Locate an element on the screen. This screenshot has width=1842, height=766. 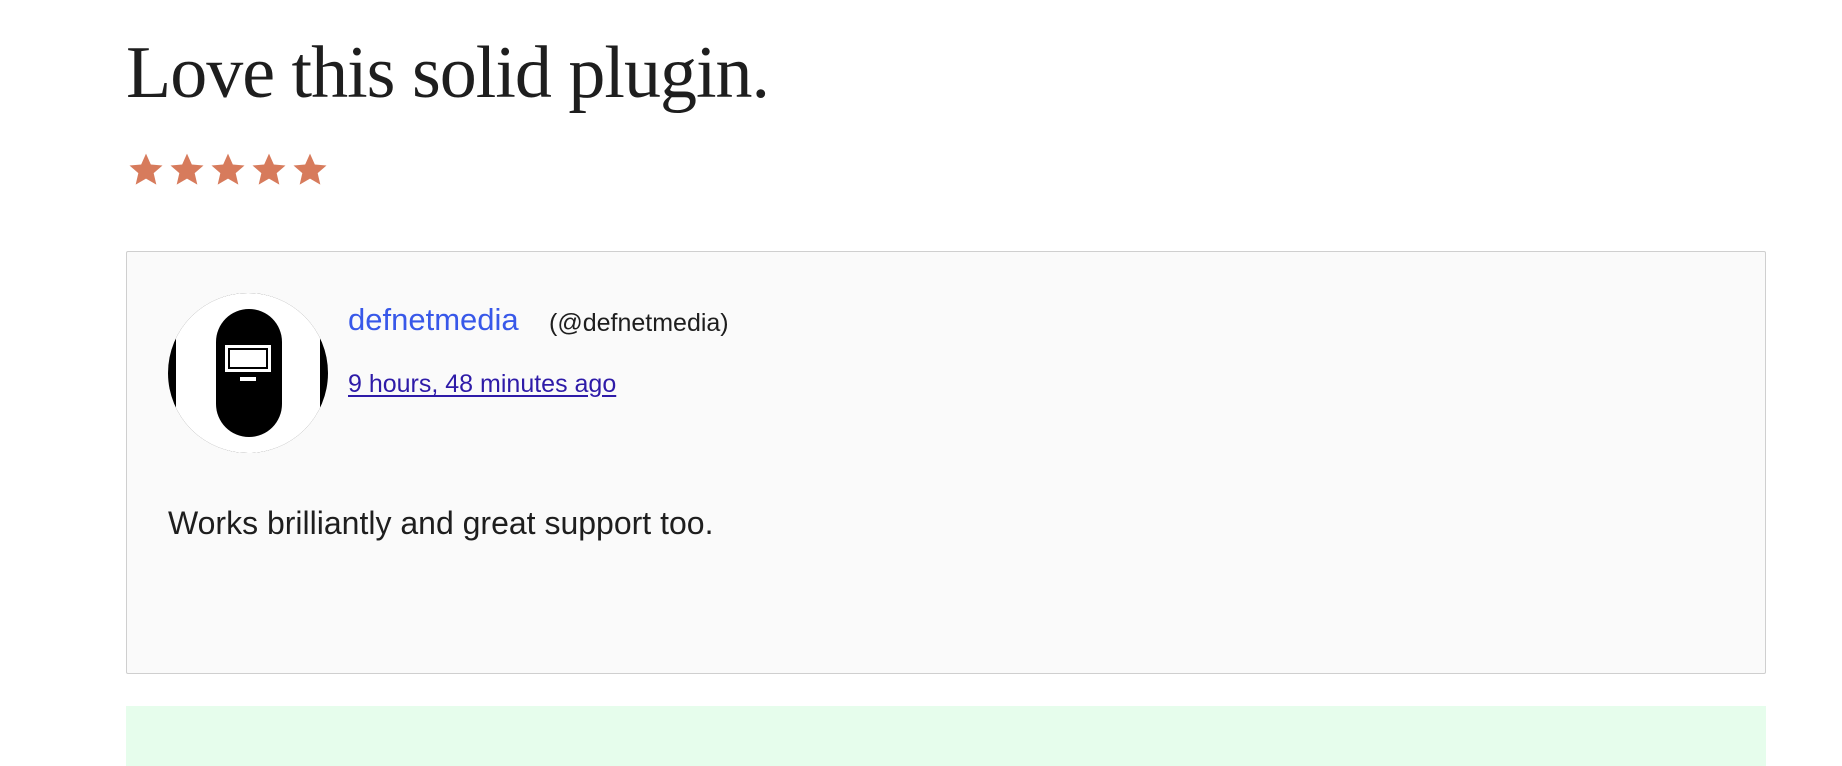
author-handle: (@defnetmedia) is located at coordinates (639, 323).